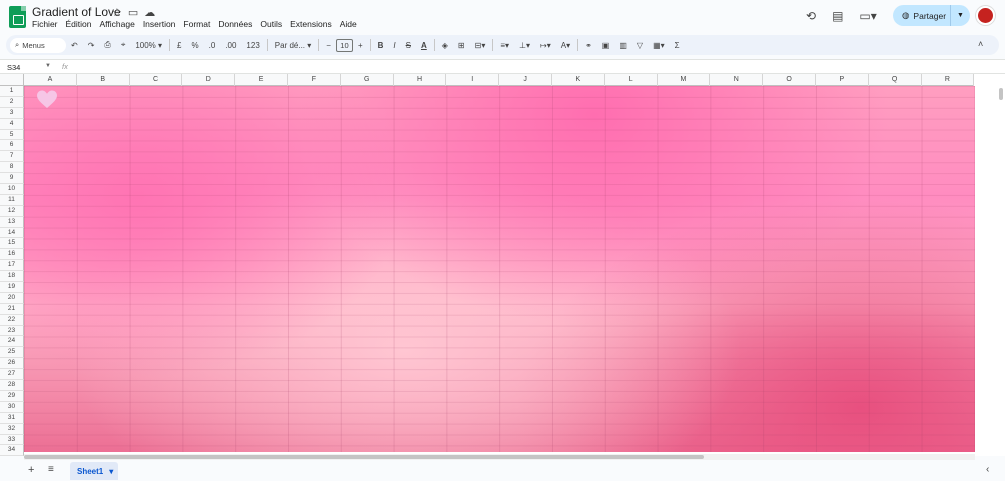 This screenshot has height=481, width=1005. Describe the element at coordinates (149, 12) in the screenshot. I see `cloud-status-icon: ☁` at that location.